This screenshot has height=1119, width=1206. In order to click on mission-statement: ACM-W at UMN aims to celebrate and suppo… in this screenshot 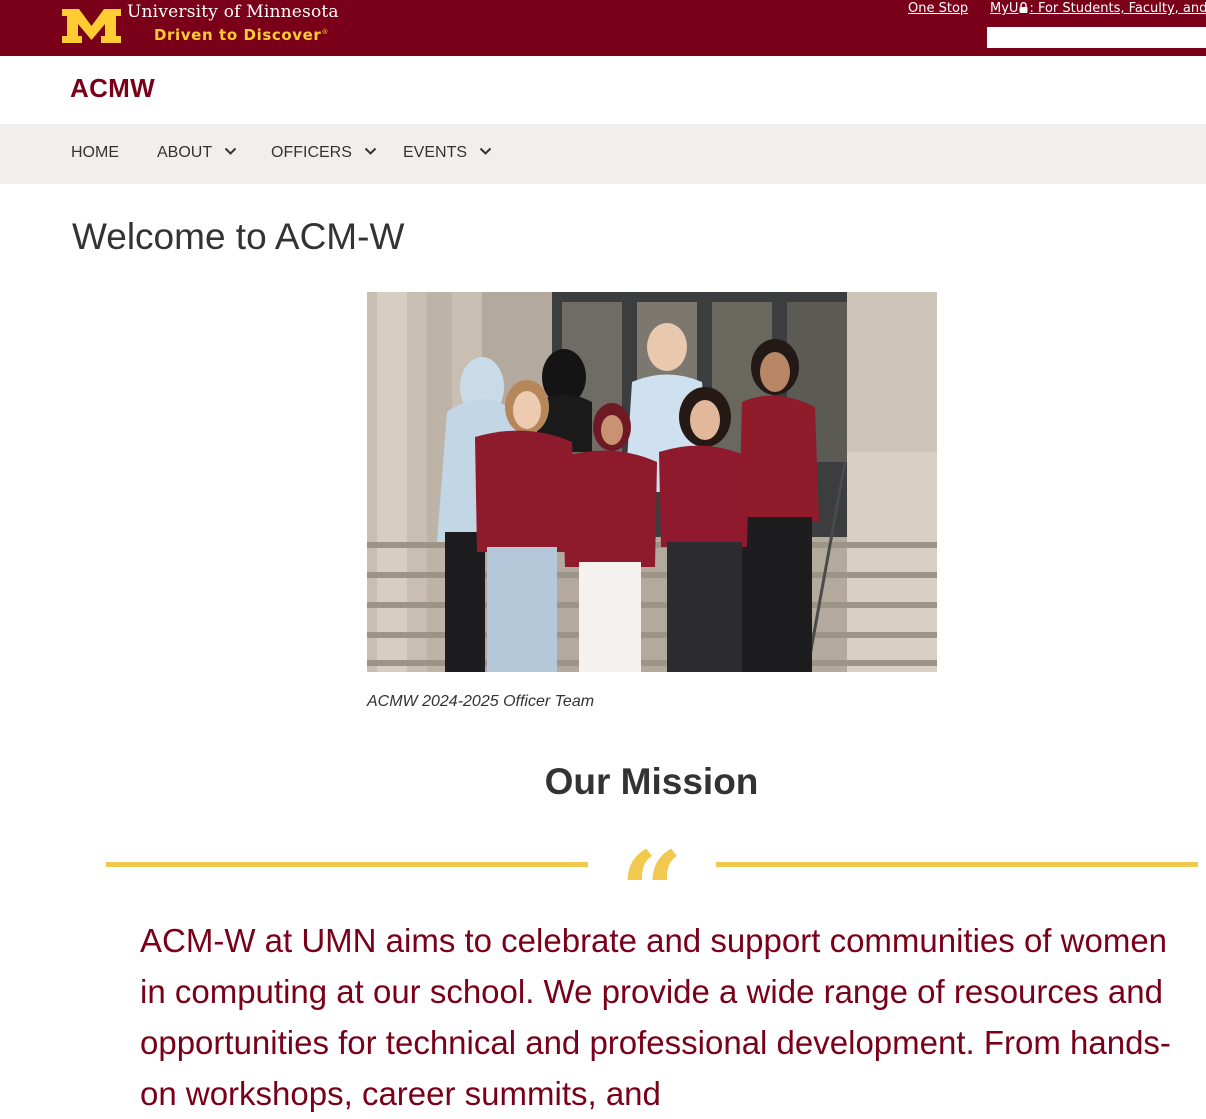, I will do `click(655, 1017)`.